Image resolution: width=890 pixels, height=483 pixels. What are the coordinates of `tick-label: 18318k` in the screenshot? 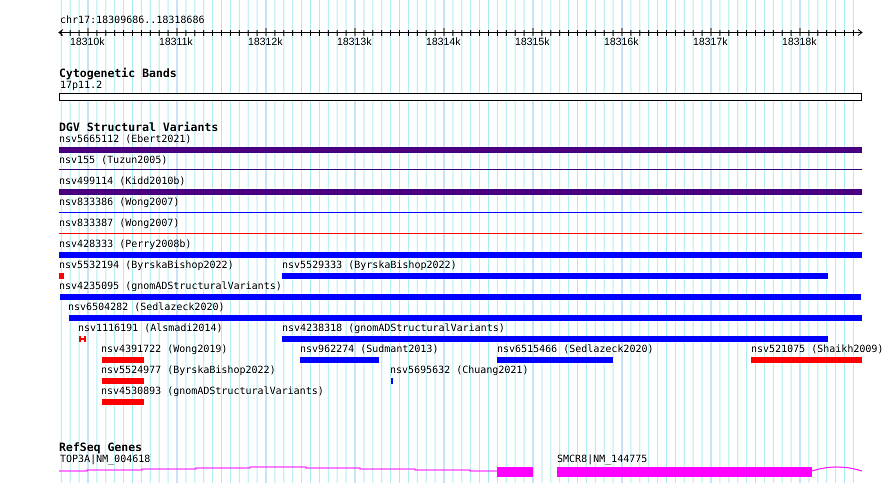 It's located at (799, 42).